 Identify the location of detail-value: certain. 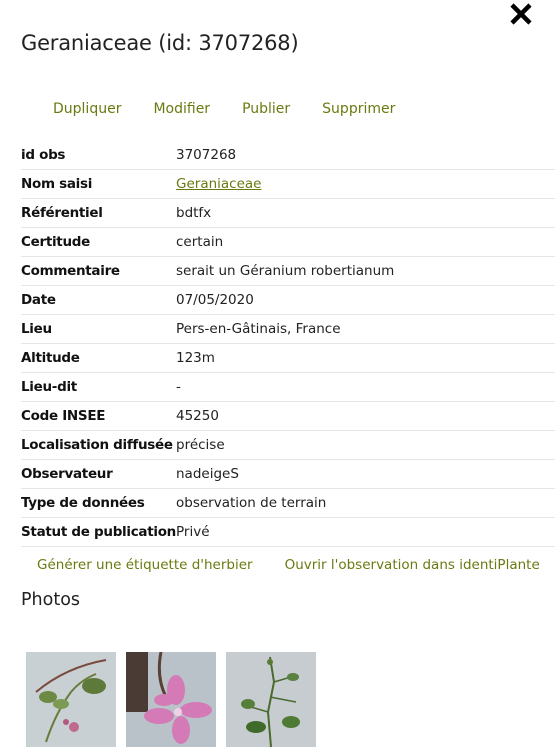
(365, 242).